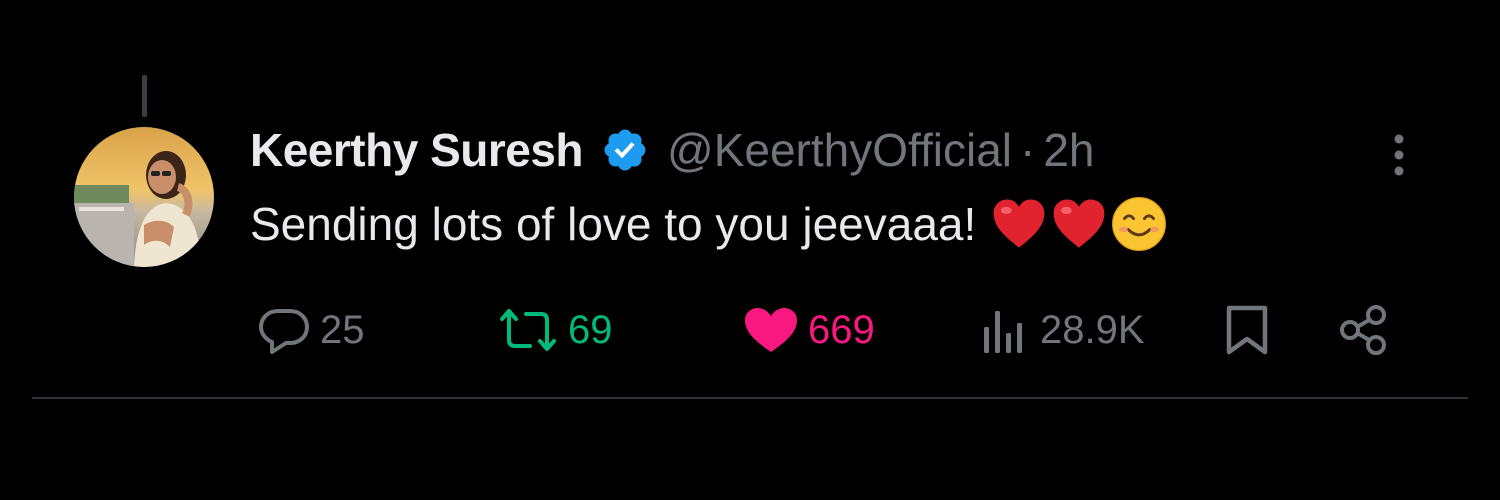 The image size is (1500, 500). I want to click on avatar, so click(144, 197).